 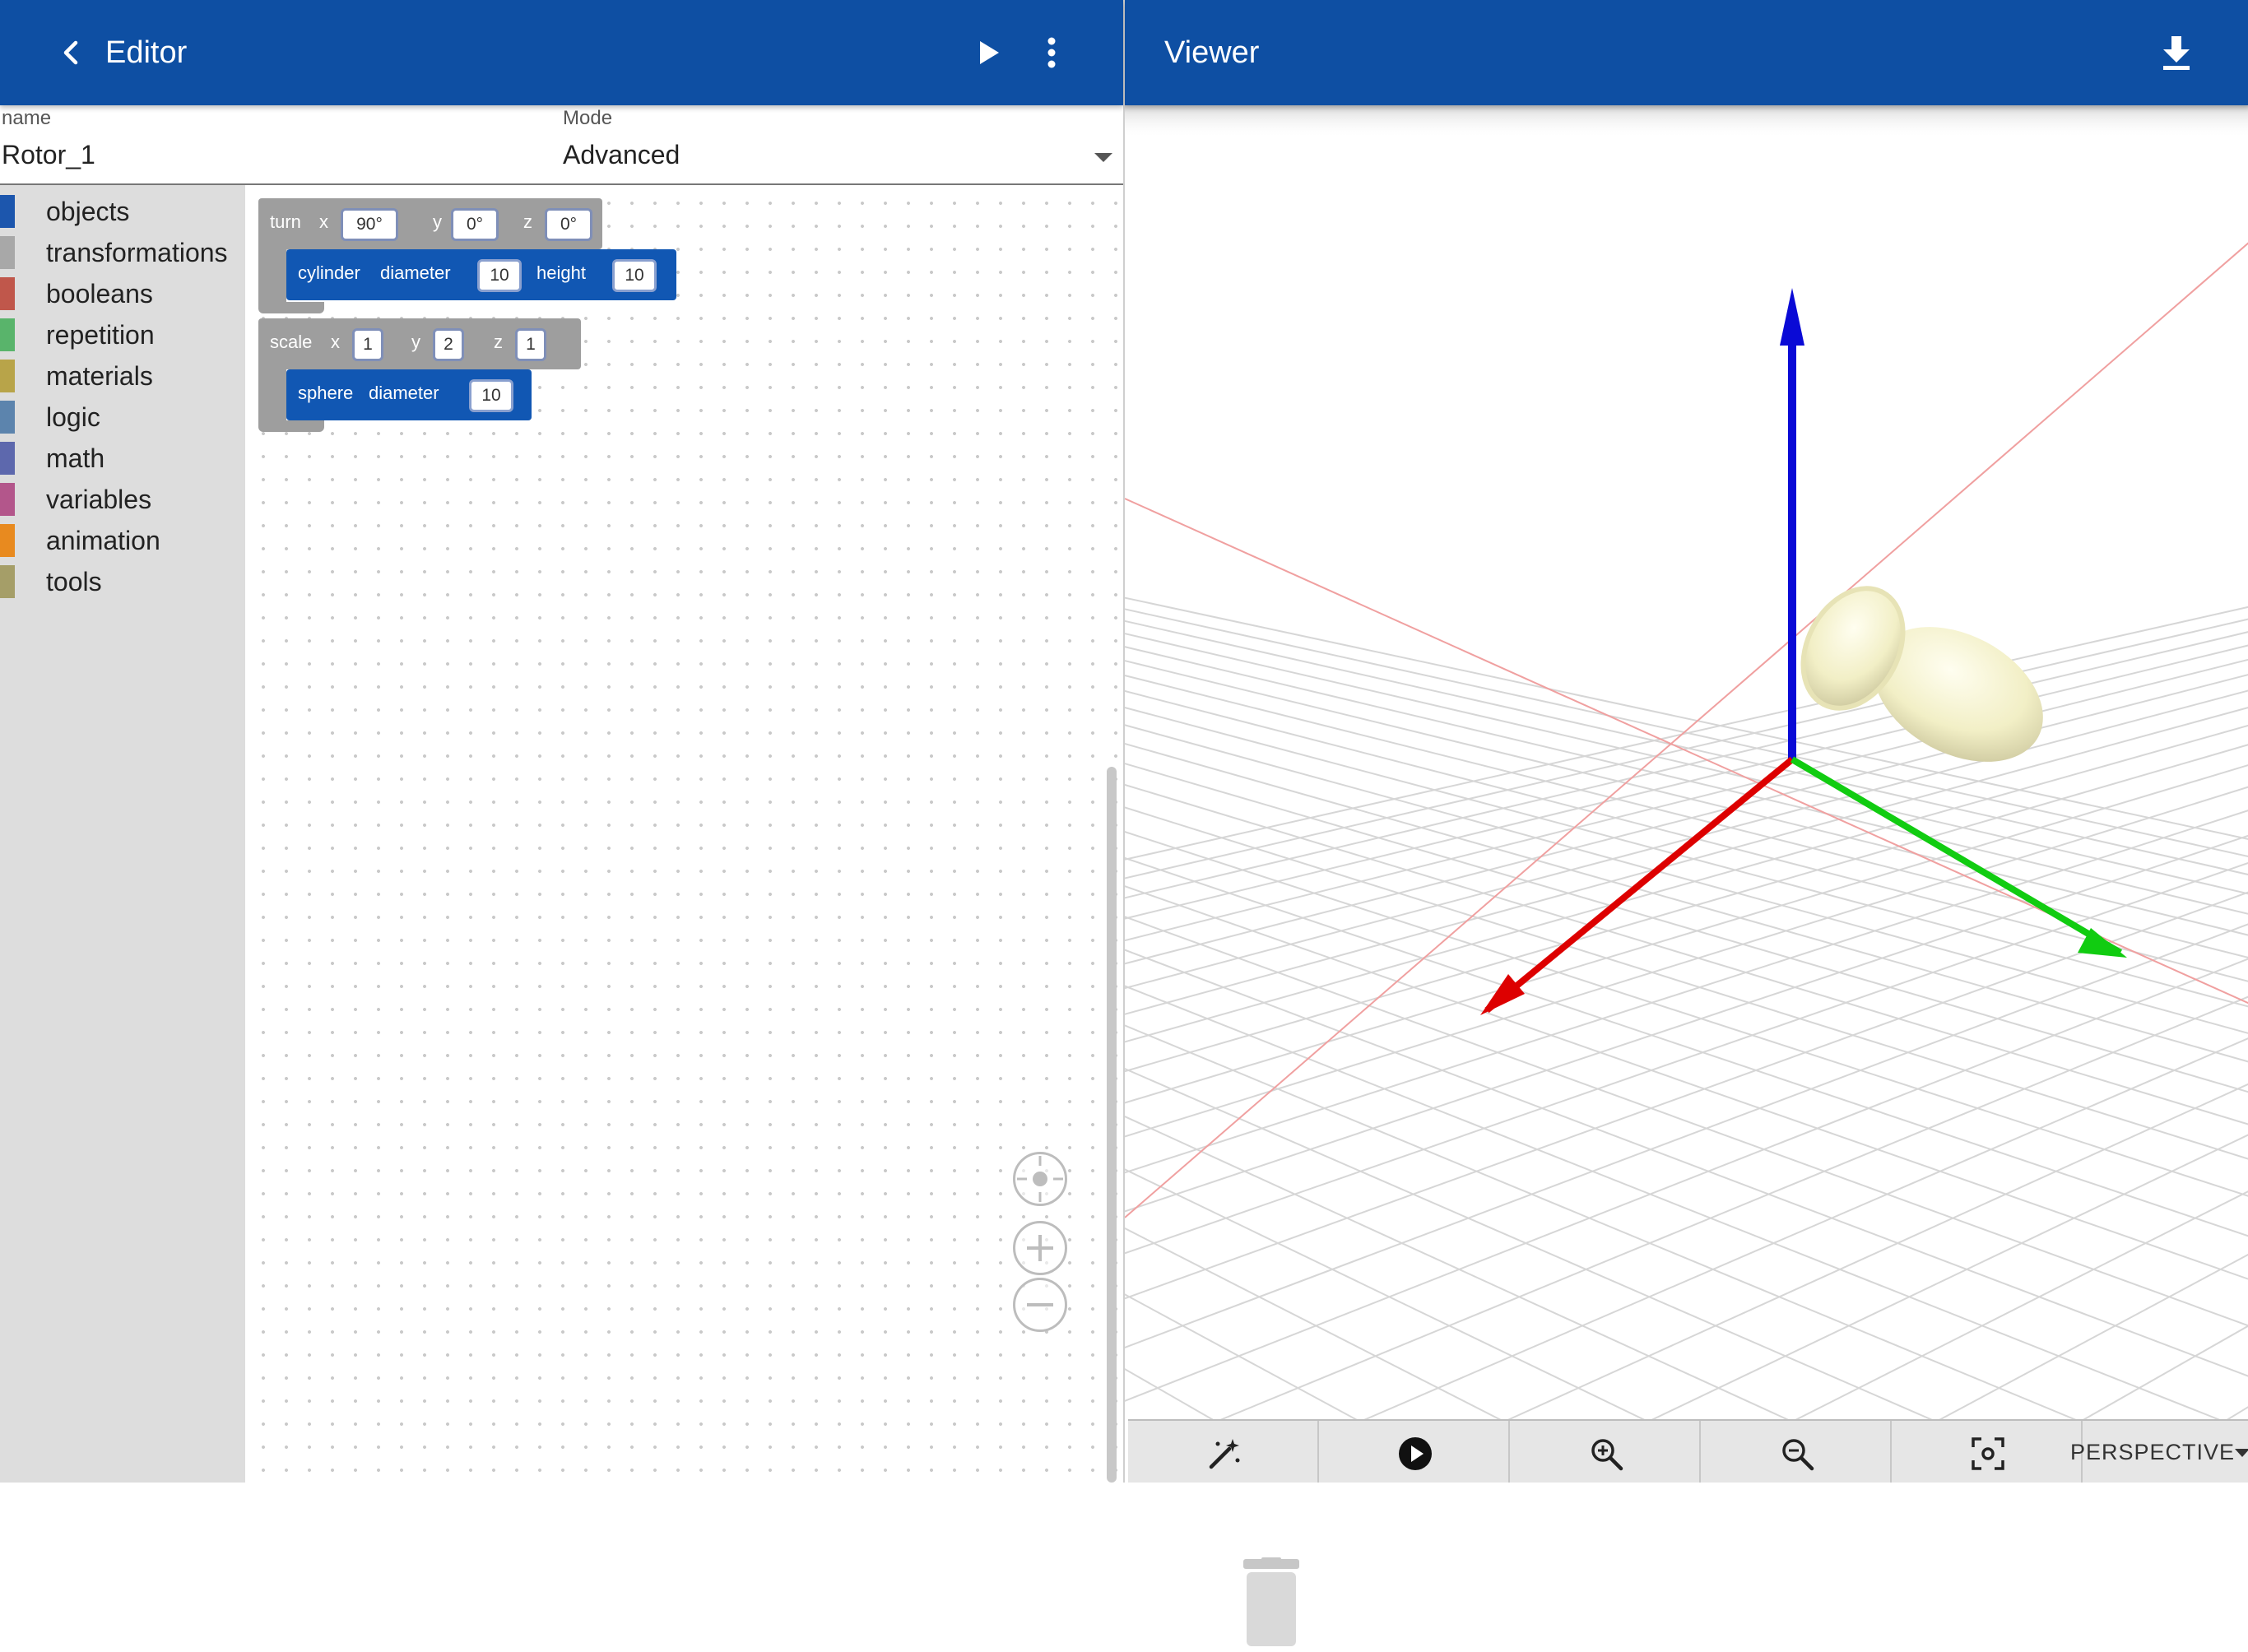 I want to click on category-math: math, so click(x=123, y=458).